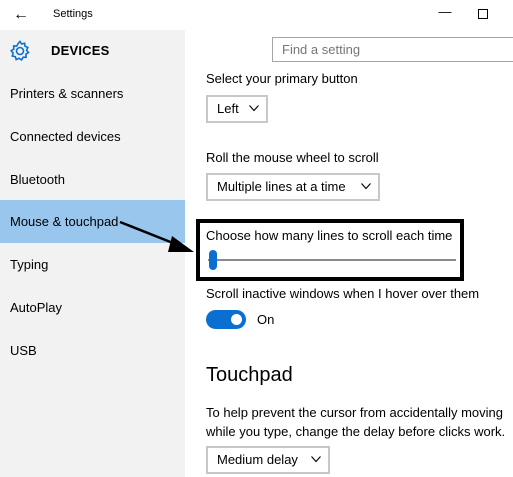 The image size is (513, 477). What do you see at coordinates (21, 15) in the screenshot?
I see `back-arrow-icon: ←` at bounding box center [21, 15].